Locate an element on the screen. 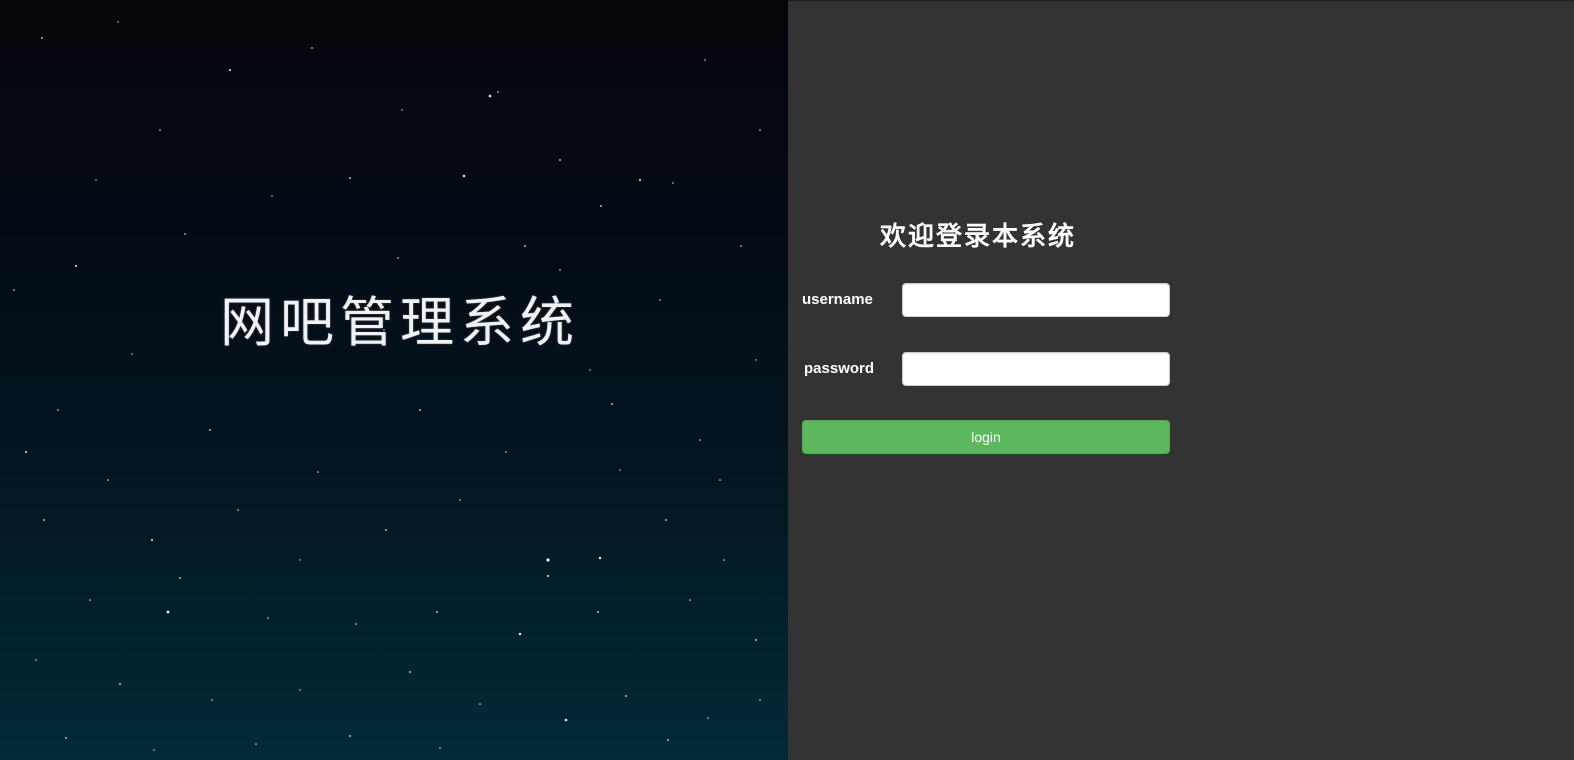 Image resolution: width=1574 pixels, height=760 pixels. welcome-heading: 欢迎登录本系统 is located at coordinates (978, 237).